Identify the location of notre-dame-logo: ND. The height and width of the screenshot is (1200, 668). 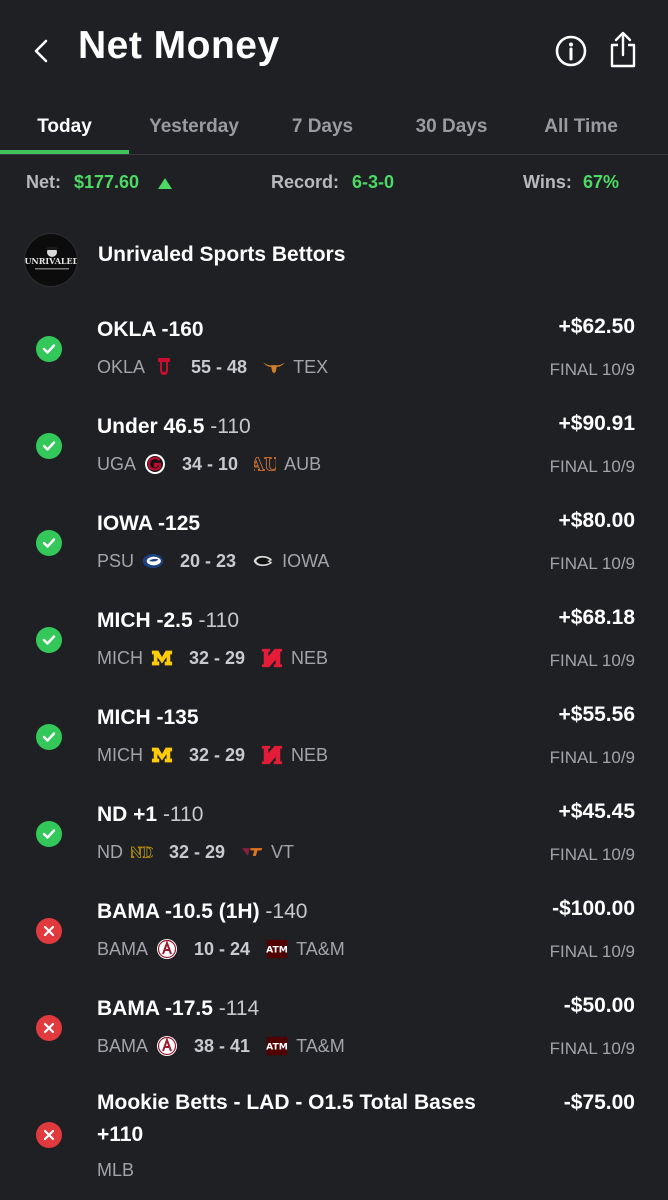
(142, 852).